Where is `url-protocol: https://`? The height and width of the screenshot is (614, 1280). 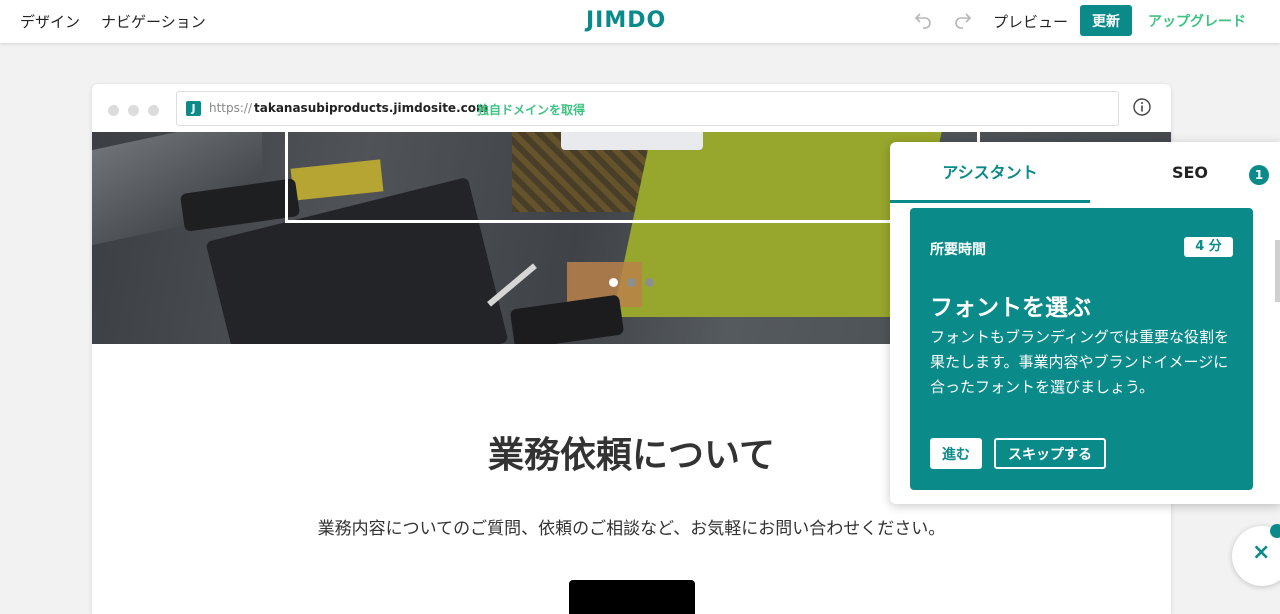 url-protocol: https:// is located at coordinates (231, 108).